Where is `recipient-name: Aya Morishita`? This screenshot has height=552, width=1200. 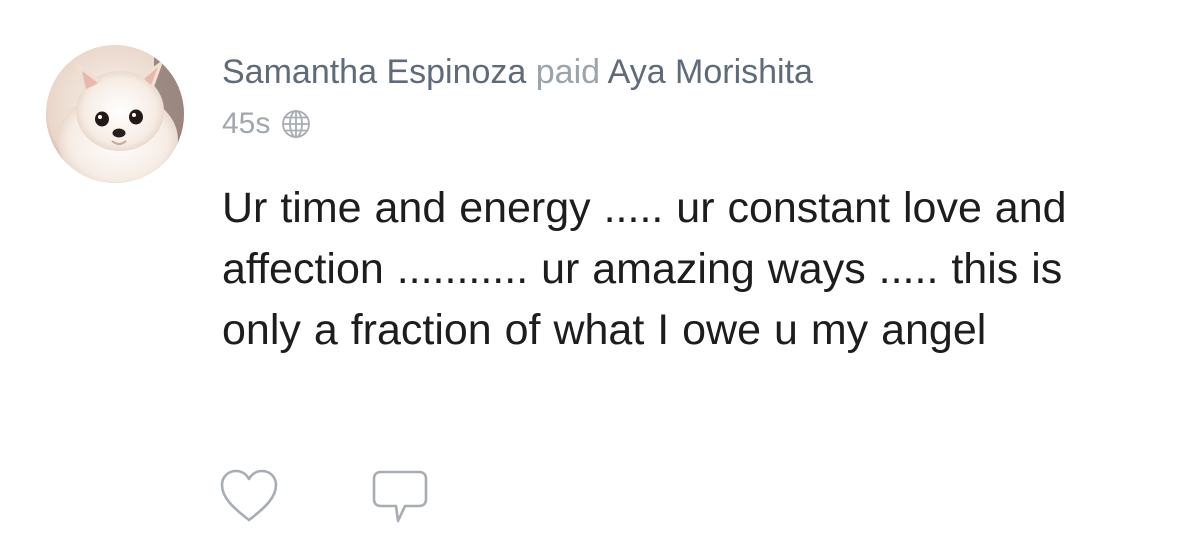
recipient-name: Aya Morishita is located at coordinates (710, 72).